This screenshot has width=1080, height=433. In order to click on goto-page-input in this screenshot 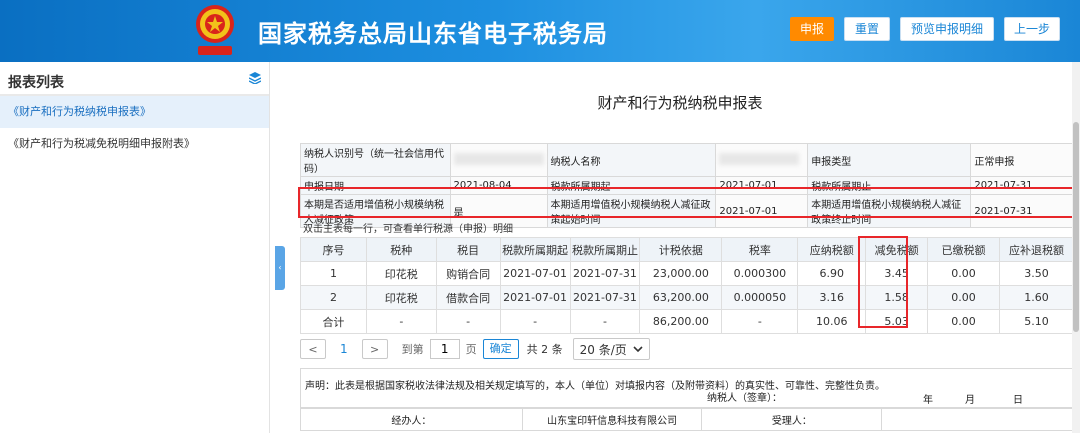, I will do `click(444, 349)`.